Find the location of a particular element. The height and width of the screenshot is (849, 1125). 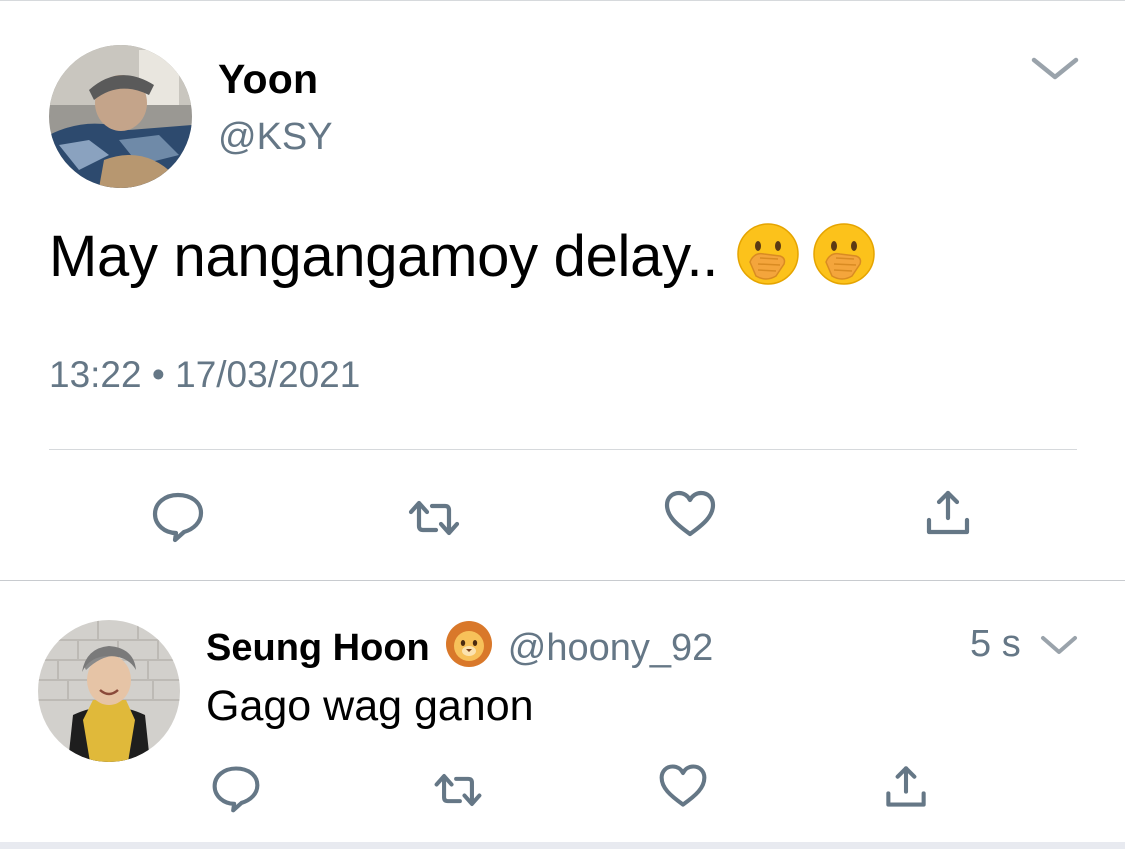

bottom-separator is located at coordinates (562, 845).